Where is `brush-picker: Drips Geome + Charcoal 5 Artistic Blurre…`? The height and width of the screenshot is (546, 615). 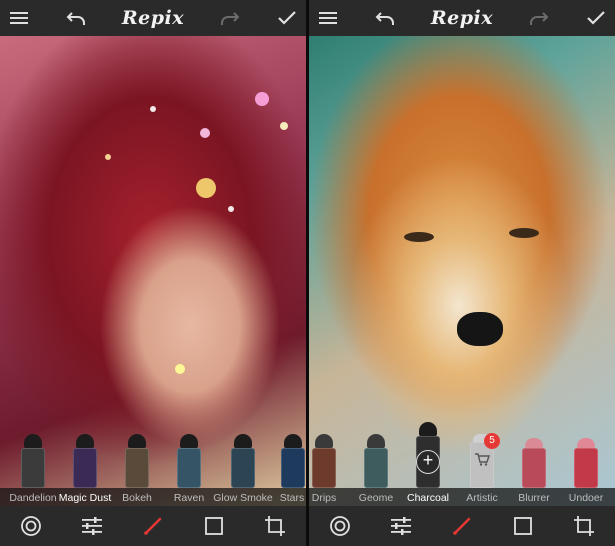 brush-picker: Drips Geome + Charcoal 5 Artistic Blurre… is located at coordinates (462, 463).